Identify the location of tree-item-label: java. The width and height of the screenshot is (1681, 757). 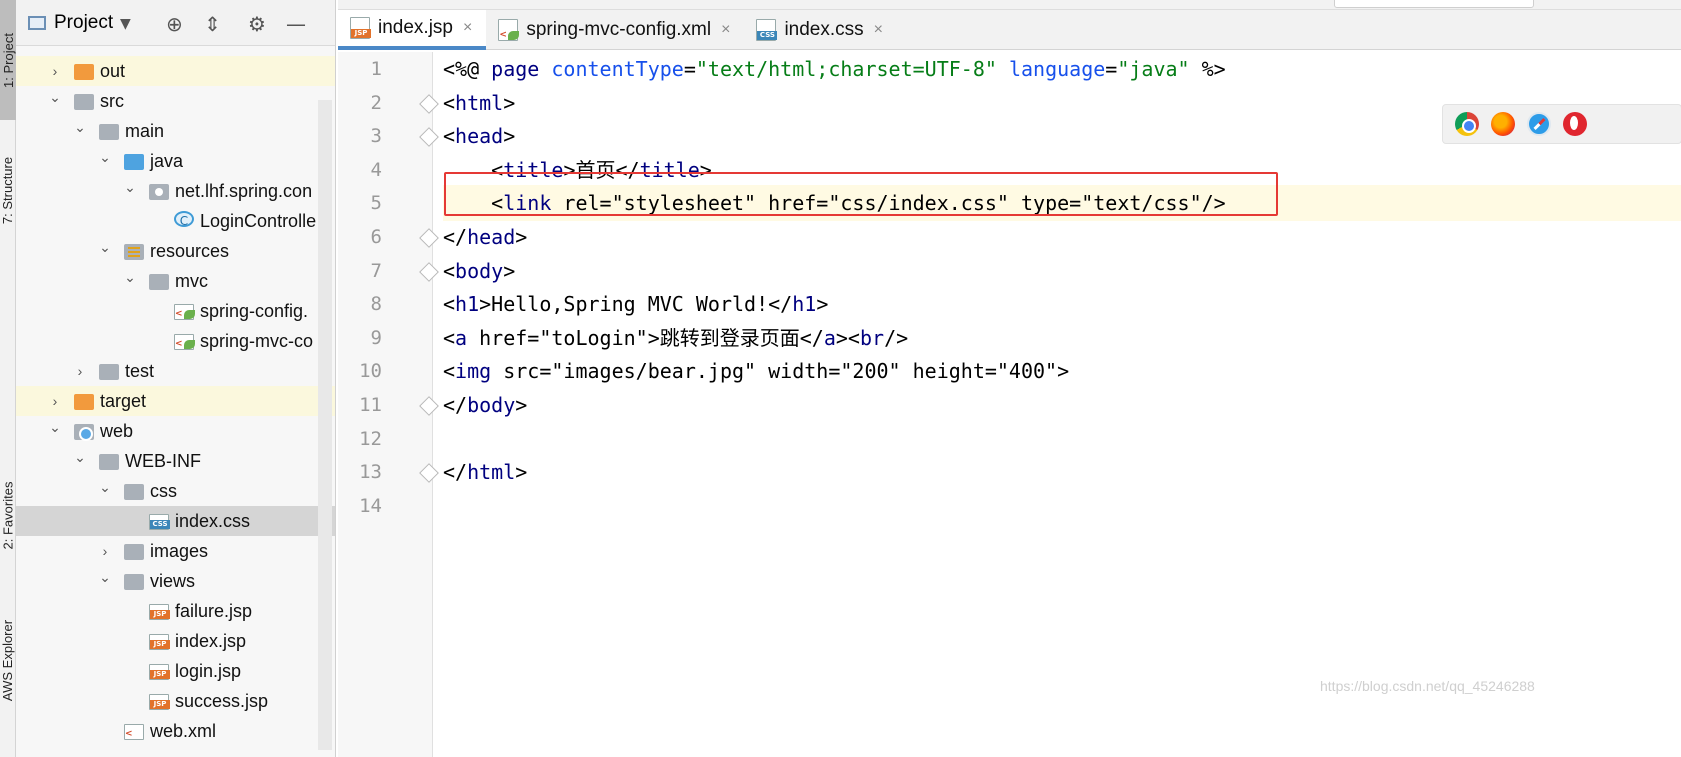
(167, 161).